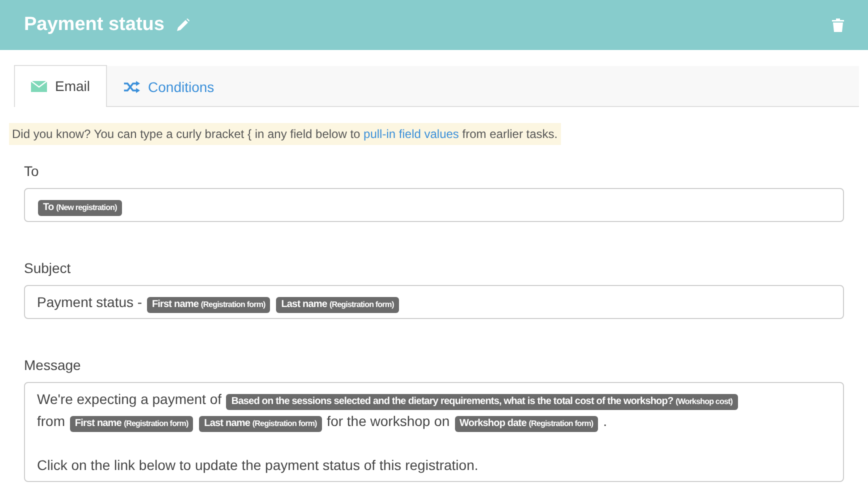 This screenshot has height=496, width=868. Describe the element at coordinates (285, 134) in the screenshot. I see `tip-text: Did you know? You can type a curly bracket { in any field below to pull-in field values from earlier tasks.` at that location.